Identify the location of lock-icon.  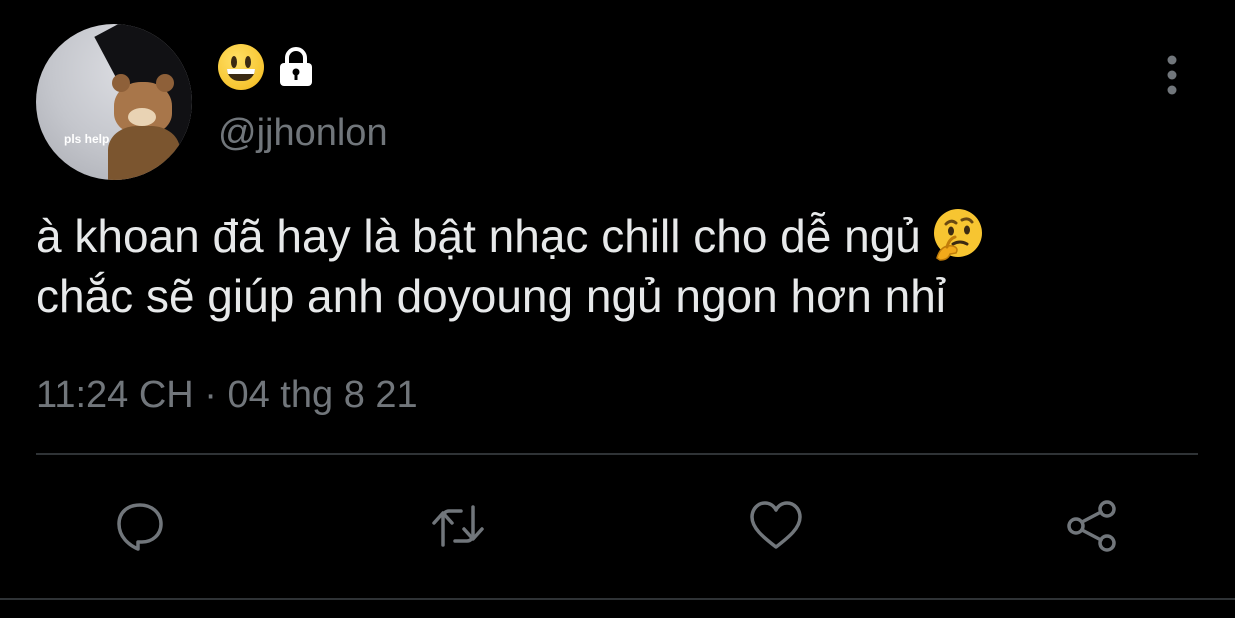
(296, 66).